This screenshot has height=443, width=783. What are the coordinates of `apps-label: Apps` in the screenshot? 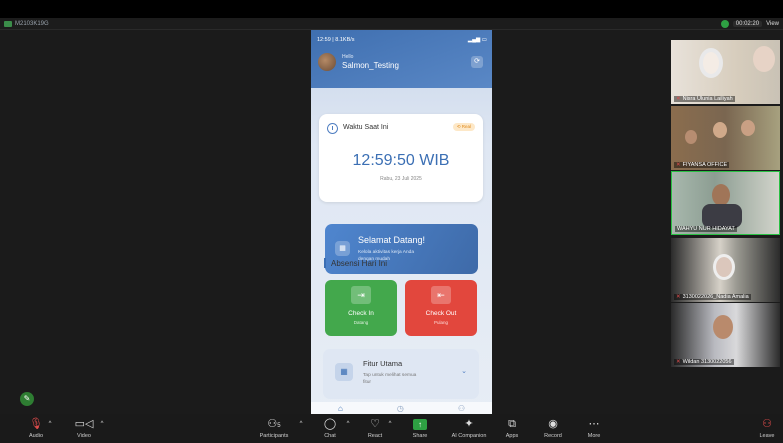 It's located at (512, 436).